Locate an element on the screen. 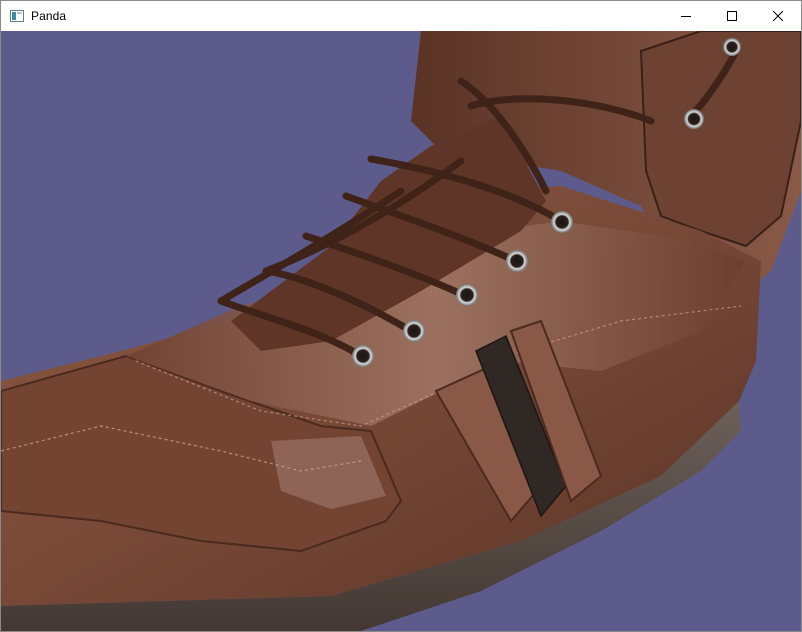  window-controls is located at coordinates (732, 16).